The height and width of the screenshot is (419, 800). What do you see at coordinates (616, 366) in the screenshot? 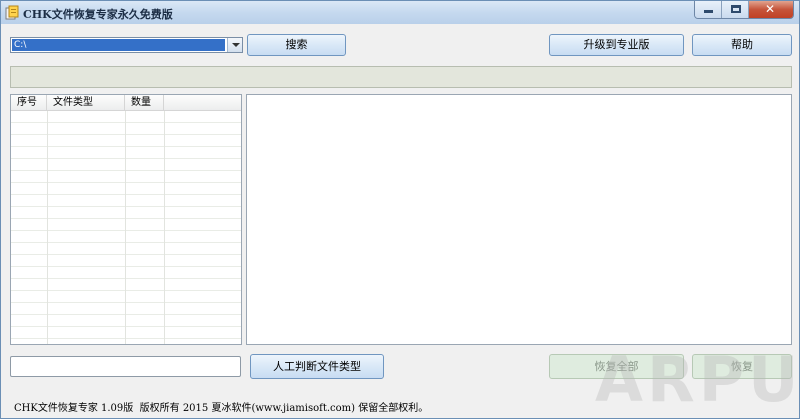
I see `restore-all-button: 恢复全部` at bounding box center [616, 366].